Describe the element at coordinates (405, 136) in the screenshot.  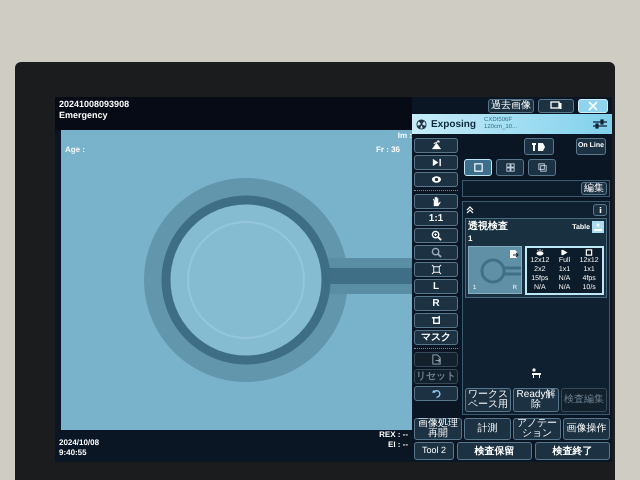
I see `image-label: Im :` at that location.